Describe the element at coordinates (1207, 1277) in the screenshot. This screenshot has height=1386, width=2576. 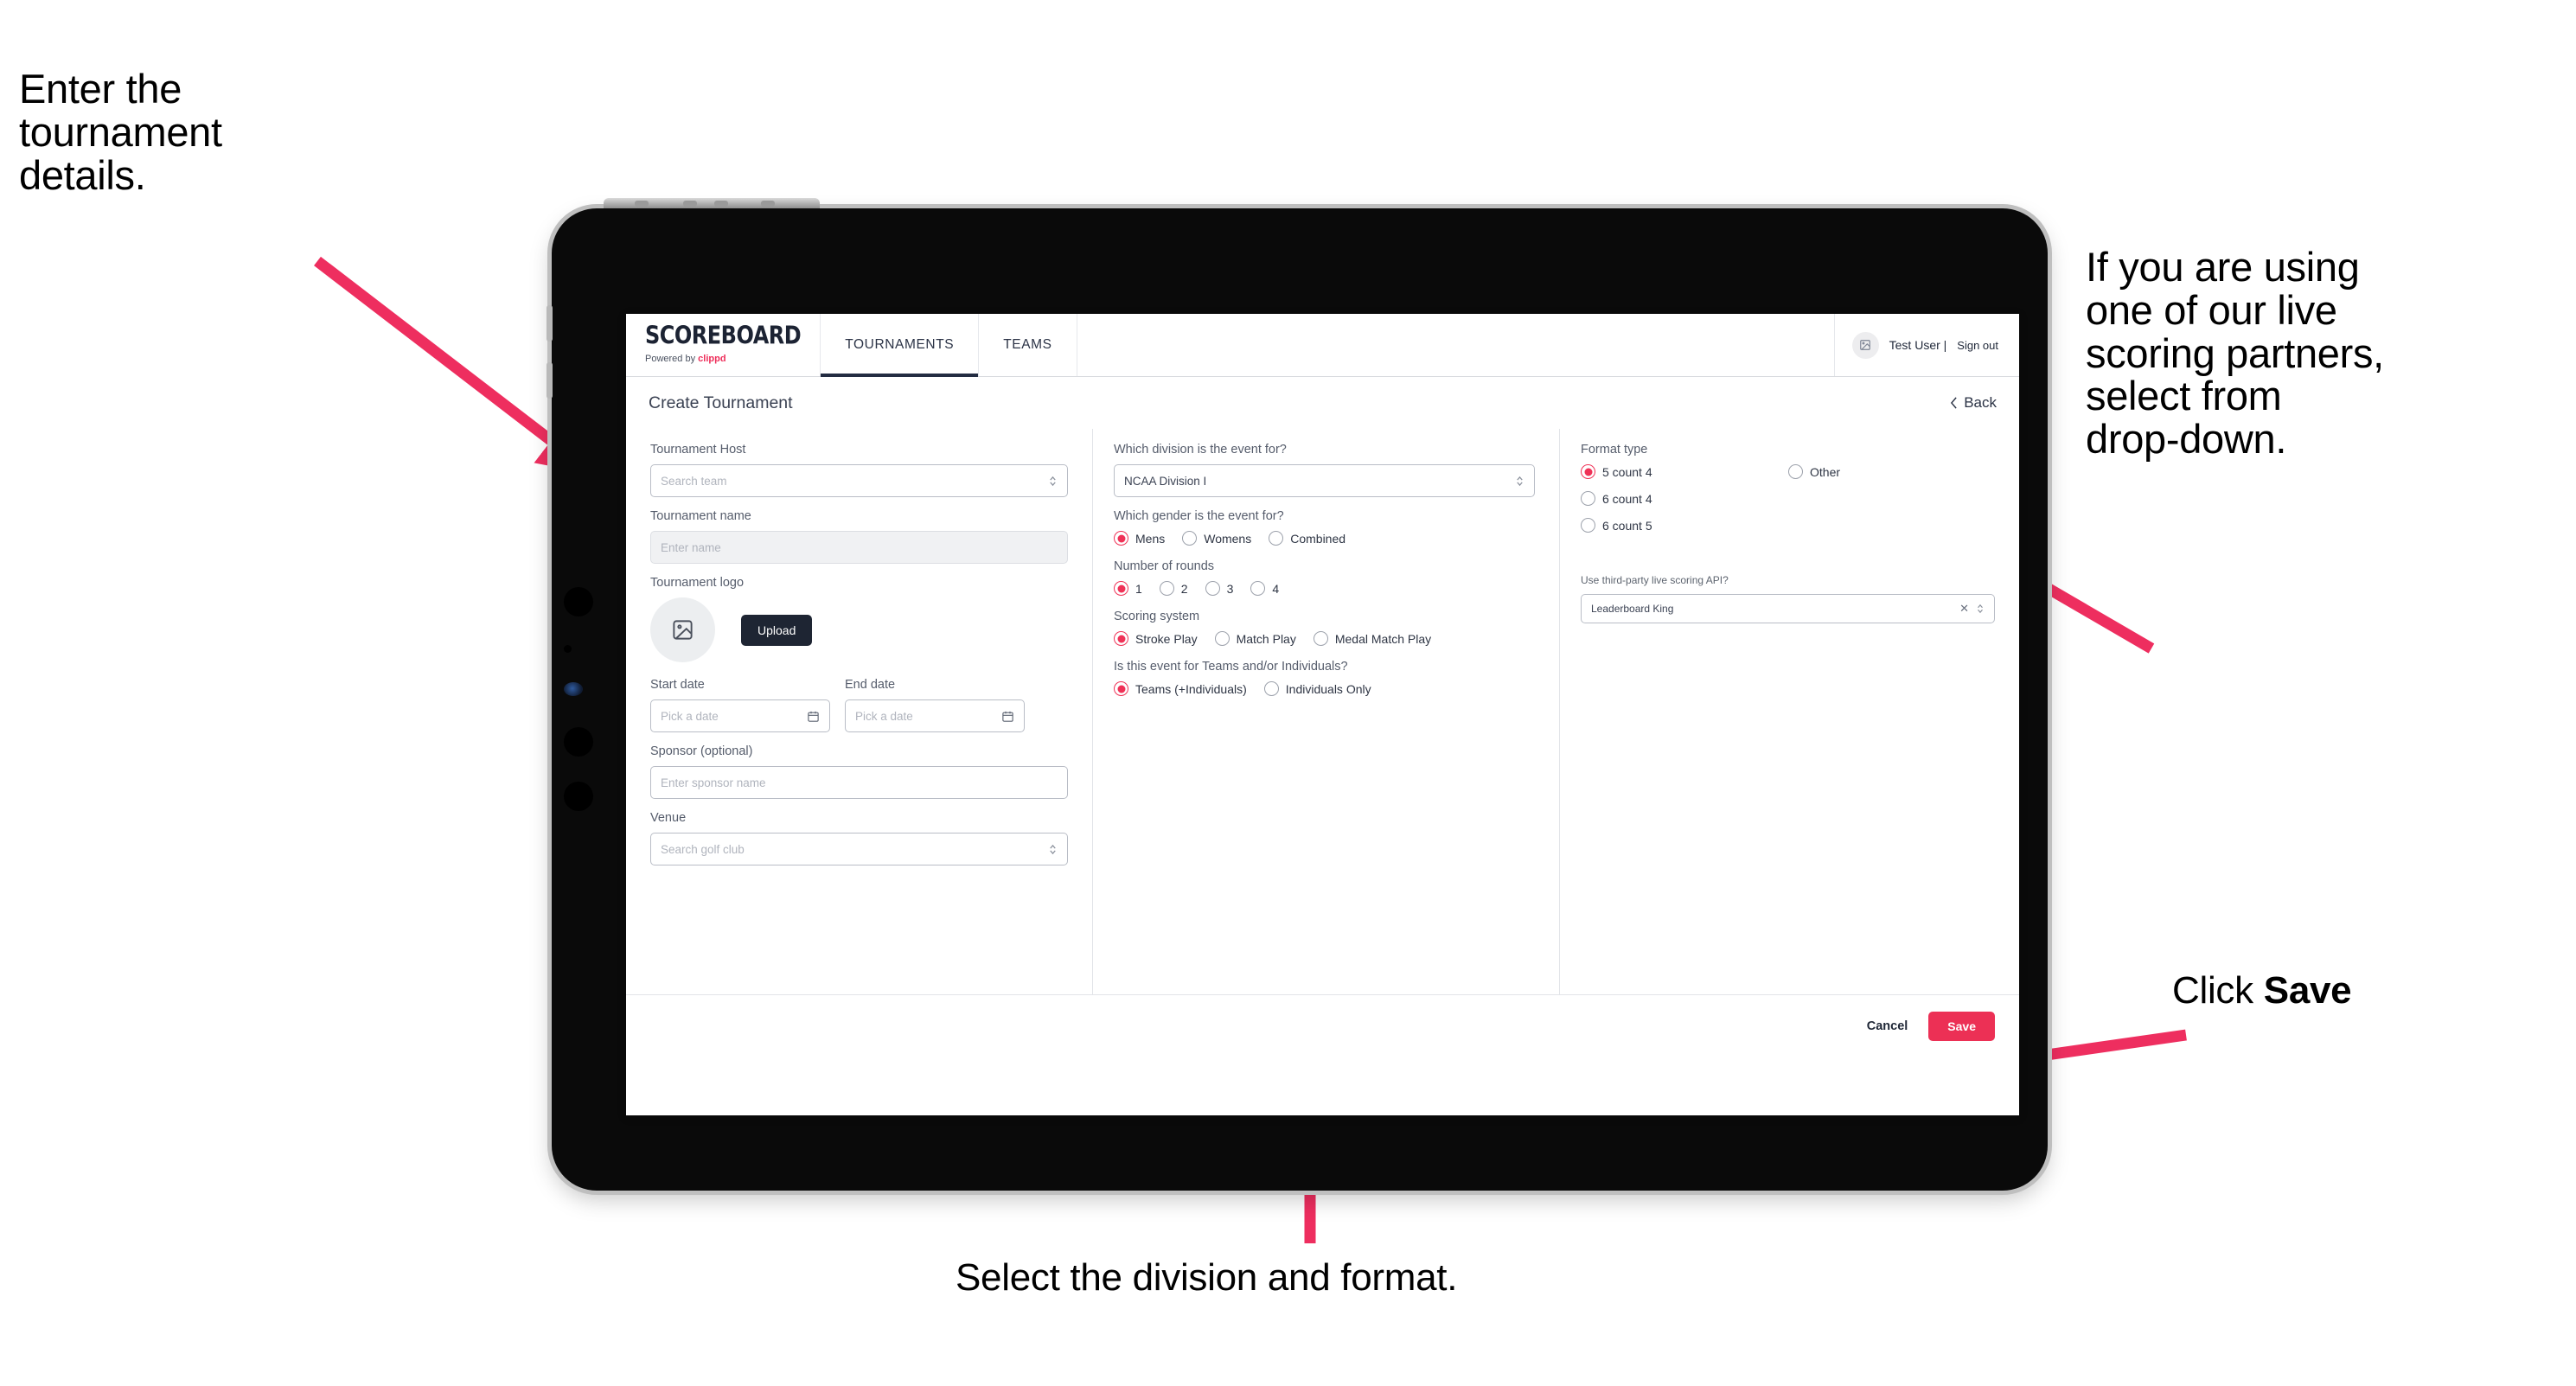
I see `annotation-bottom: Select the division and format.` at that location.